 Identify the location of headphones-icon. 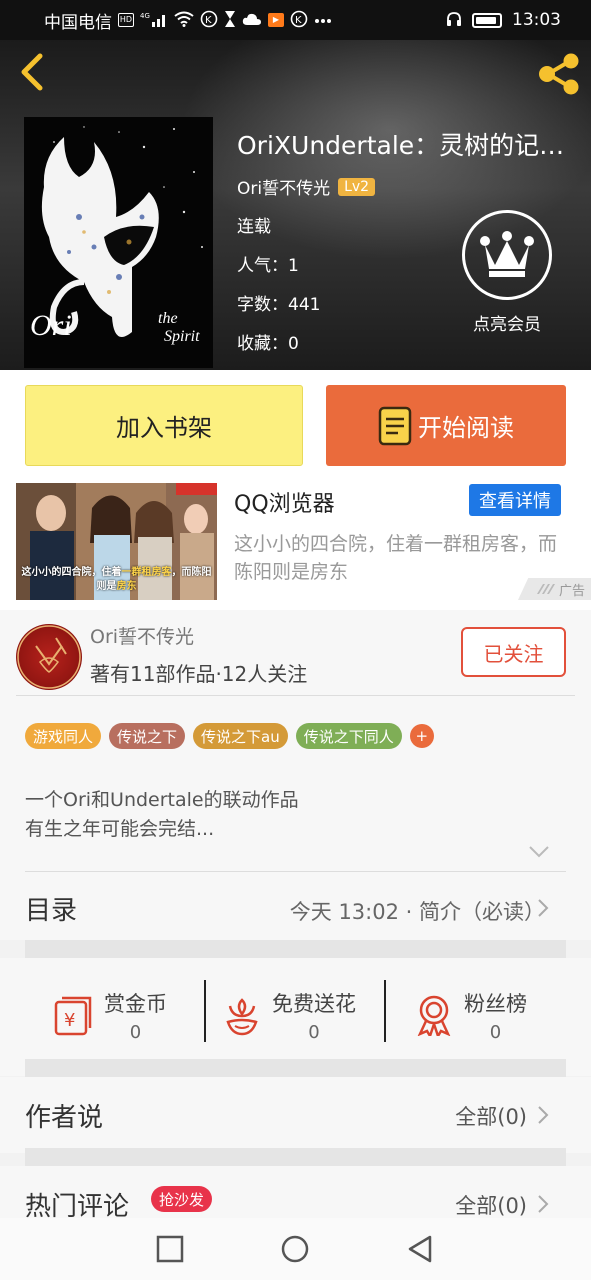
(454, 20).